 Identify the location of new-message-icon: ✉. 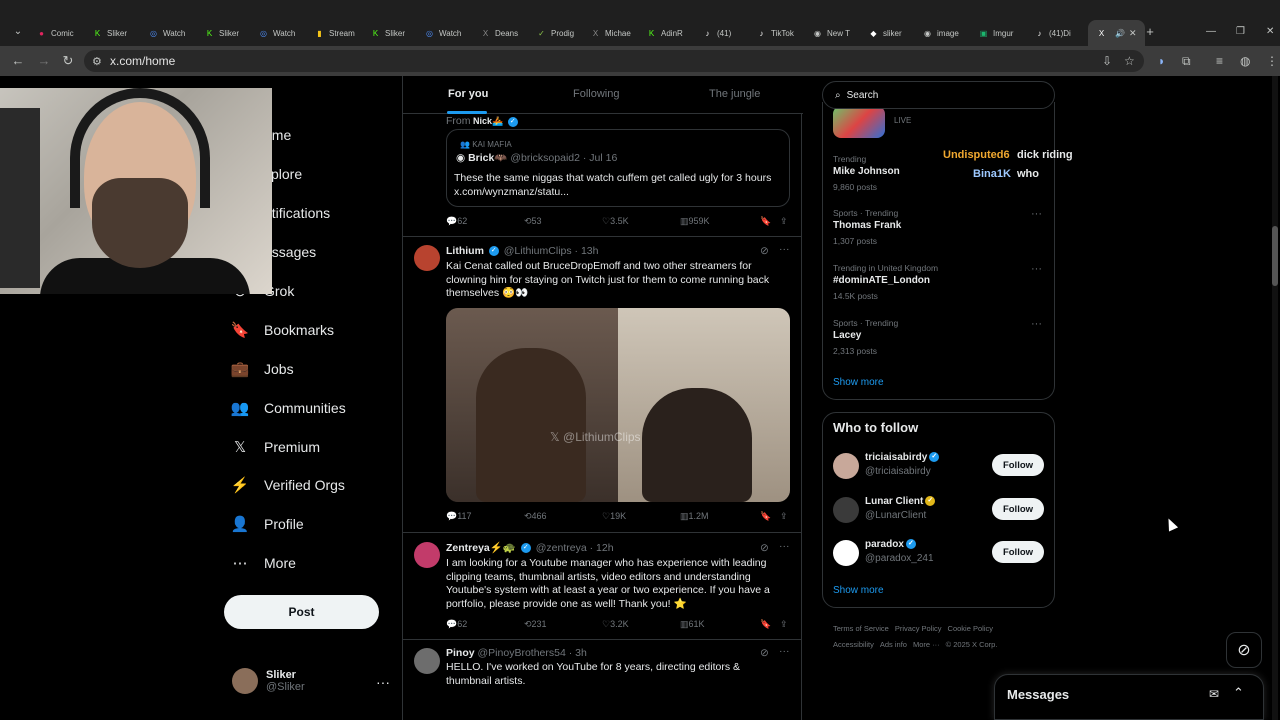
(1214, 694).